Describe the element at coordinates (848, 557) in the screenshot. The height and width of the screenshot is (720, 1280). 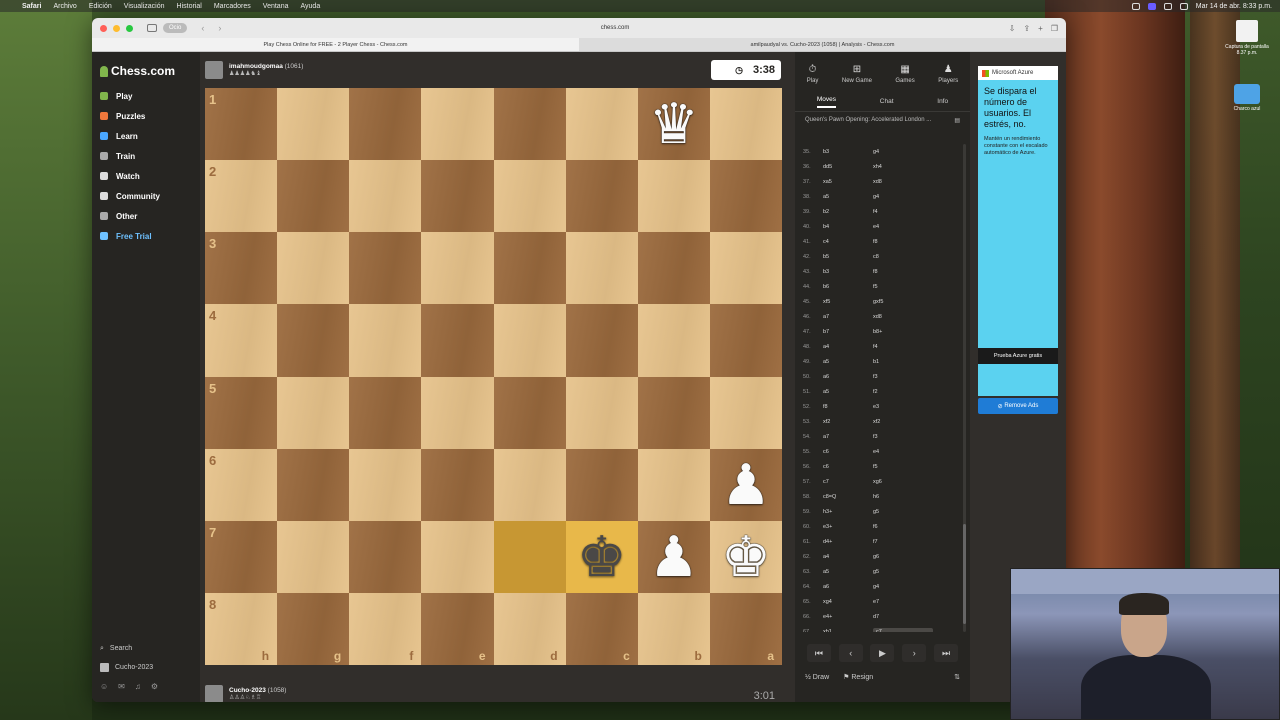
I see `white-move: a4` at that location.